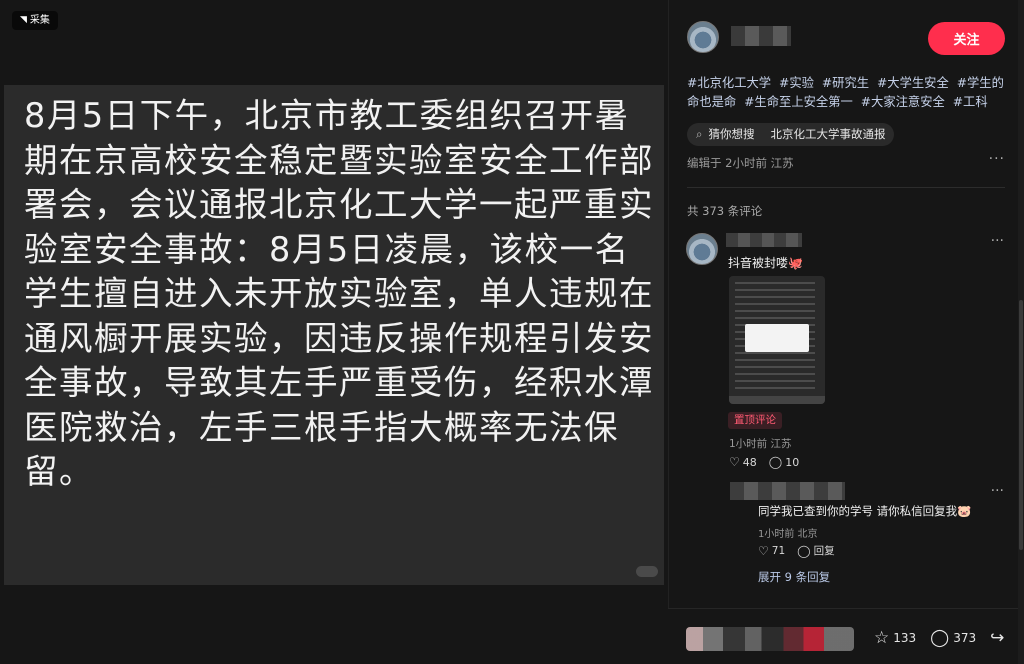  I want to click on guess-search-chip: ⌕ 猜你想搜 北京化工大学事故通报, so click(791, 134).